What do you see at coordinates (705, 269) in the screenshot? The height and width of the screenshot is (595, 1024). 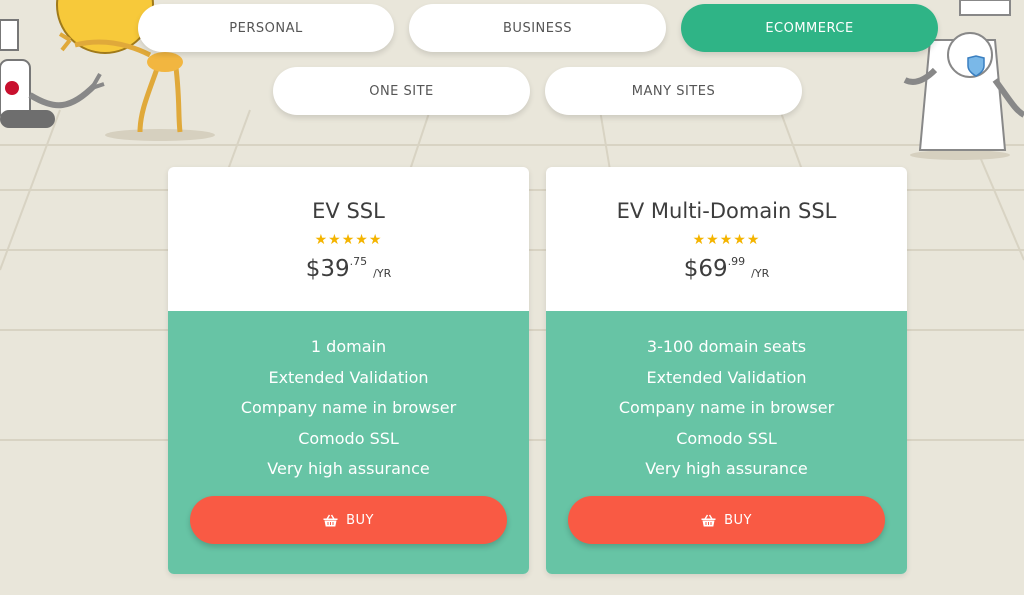 I see `price-dollars: $69` at bounding box center [705, 269].